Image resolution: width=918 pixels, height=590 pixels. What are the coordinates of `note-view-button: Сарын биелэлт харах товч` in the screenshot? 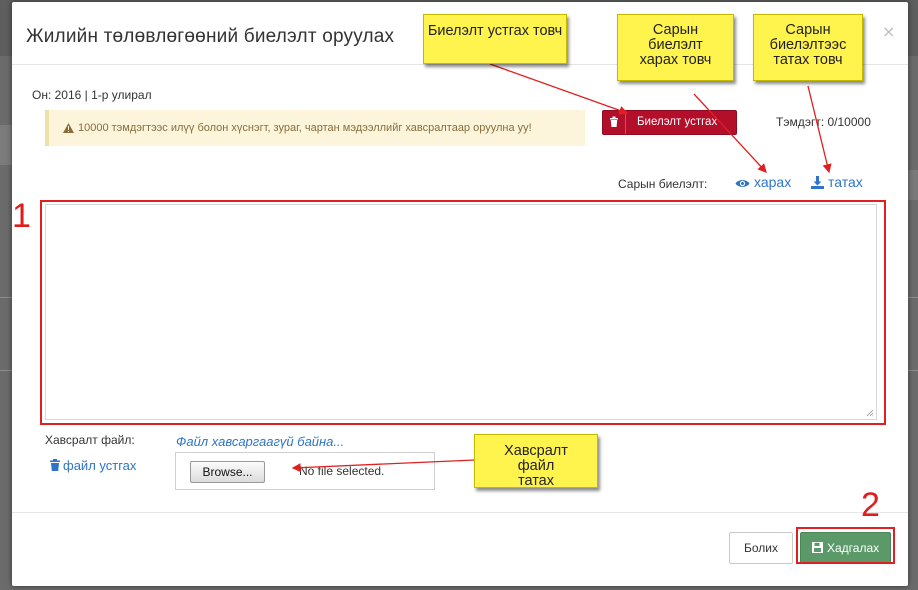 It's located at (675, 47).